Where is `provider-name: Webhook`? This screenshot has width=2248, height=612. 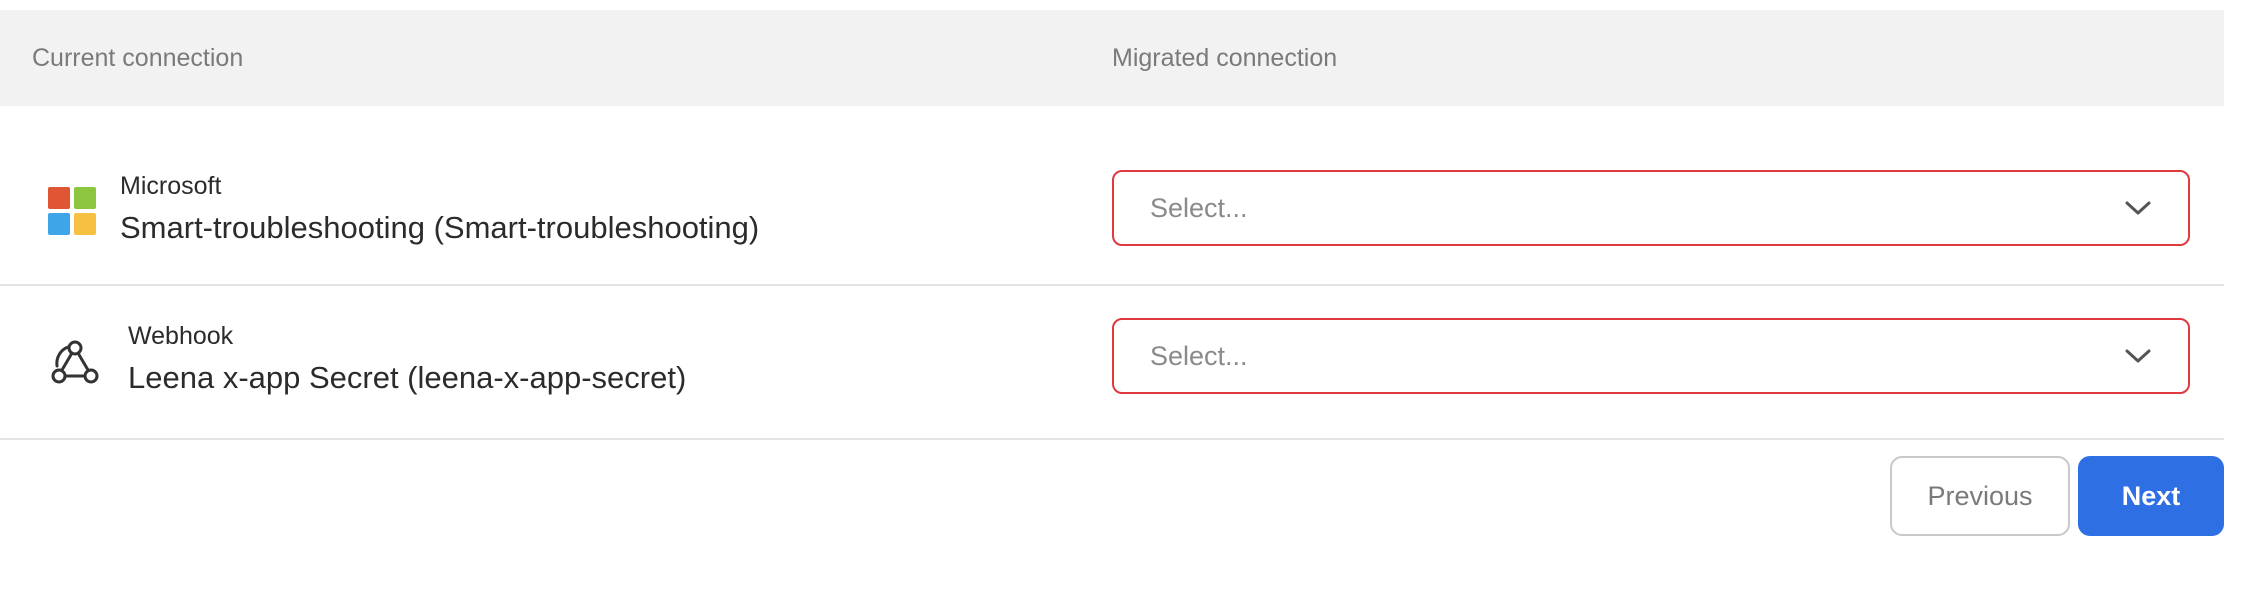 provider-name: Webhook is located at coordinates (181, 336).